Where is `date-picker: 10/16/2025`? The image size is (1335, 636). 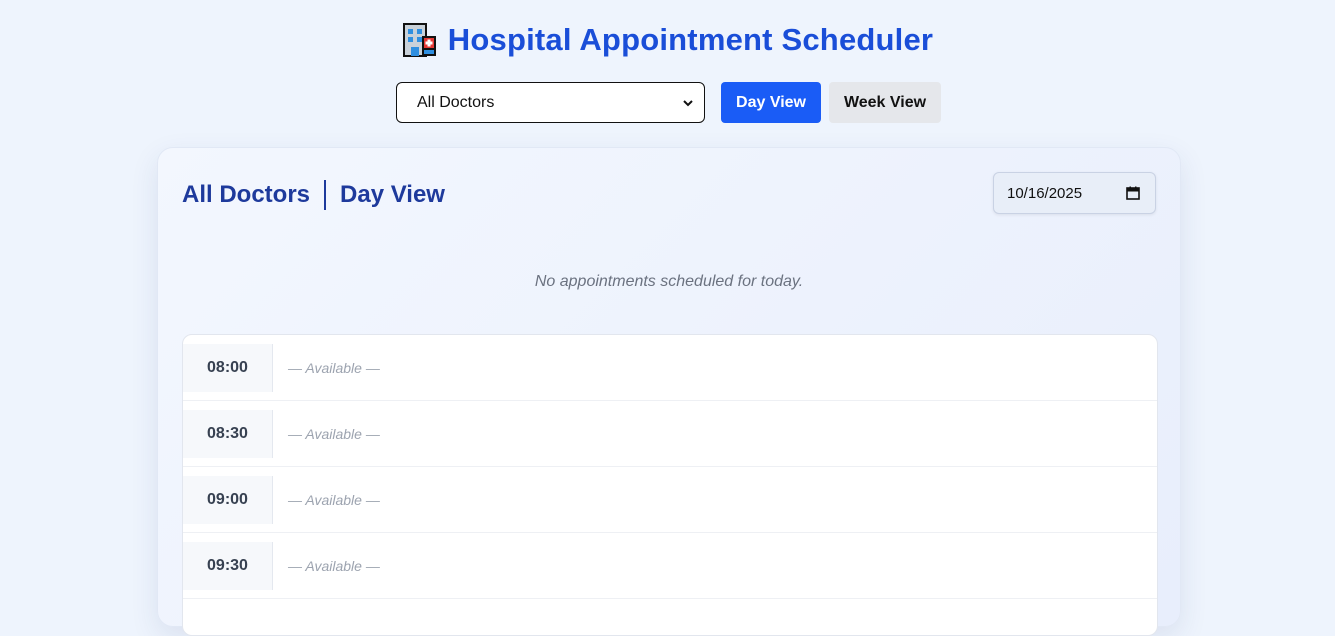 date-picker: 10/16/2025 is located at coordinates (1074, 193).